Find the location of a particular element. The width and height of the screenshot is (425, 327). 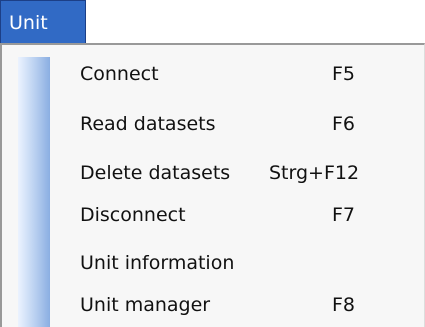

menu-item-read-datasets: Read datasets F6 is located at coordinates (230, 124).